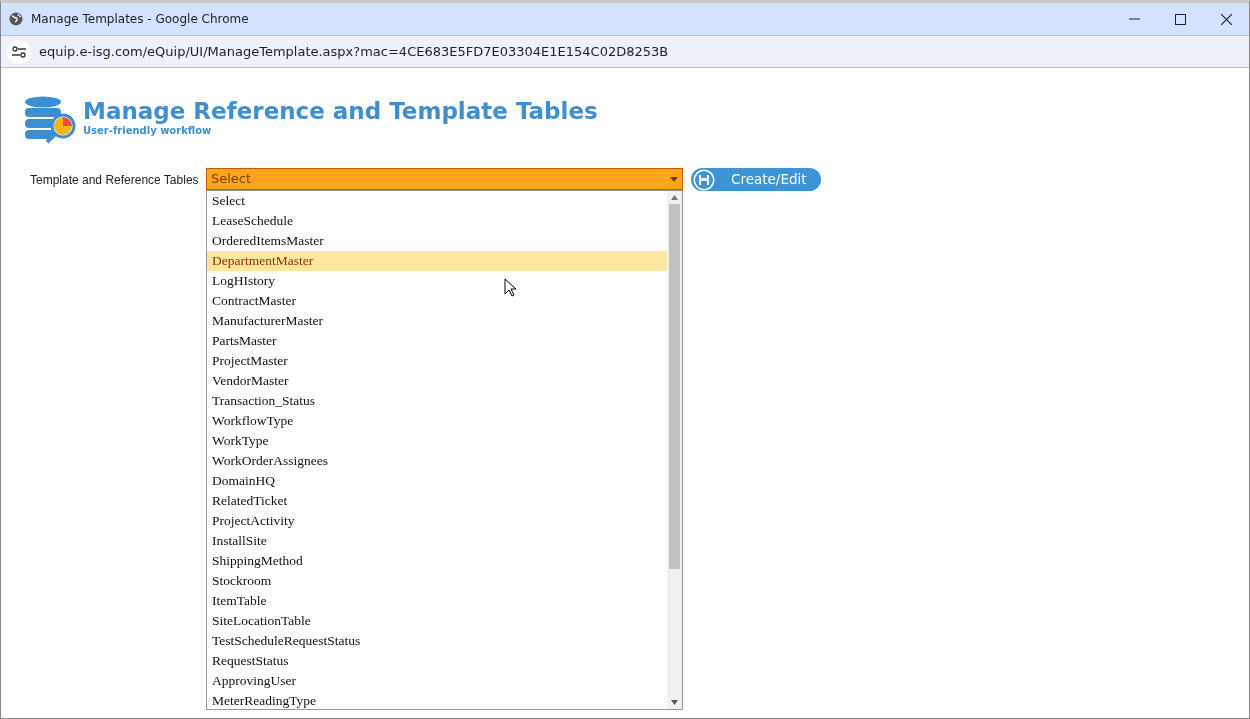  Describe the element at coordinates (437, 321) in the screenshot. I see `dropdown-option: ManufacturerMaster` at that location.